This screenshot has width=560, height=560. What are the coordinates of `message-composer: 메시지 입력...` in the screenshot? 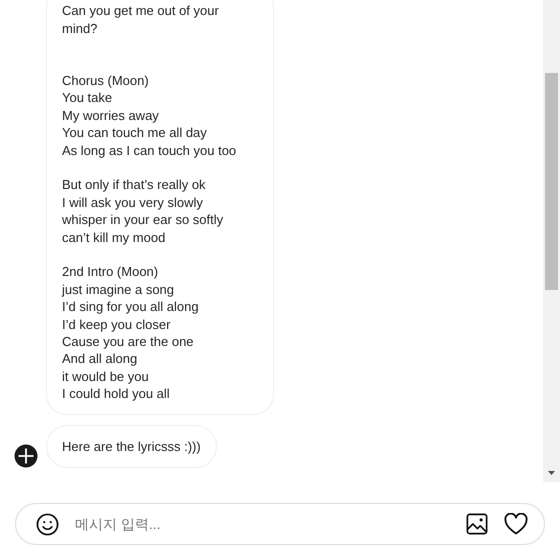 It's located at (280, 524).